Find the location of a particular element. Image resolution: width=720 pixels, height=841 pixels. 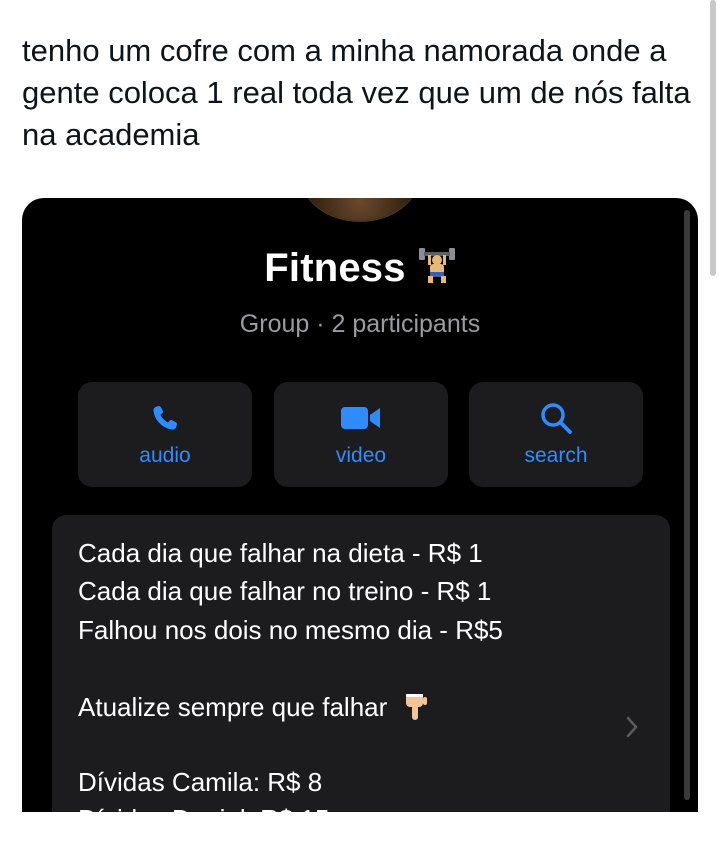

group-title-text: Fitness is located at coordinates (335, 268).